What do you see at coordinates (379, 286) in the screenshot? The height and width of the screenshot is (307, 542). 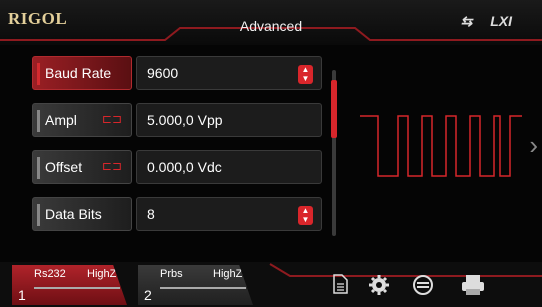 I see `gear-icon` at bounding box center [379, 286].